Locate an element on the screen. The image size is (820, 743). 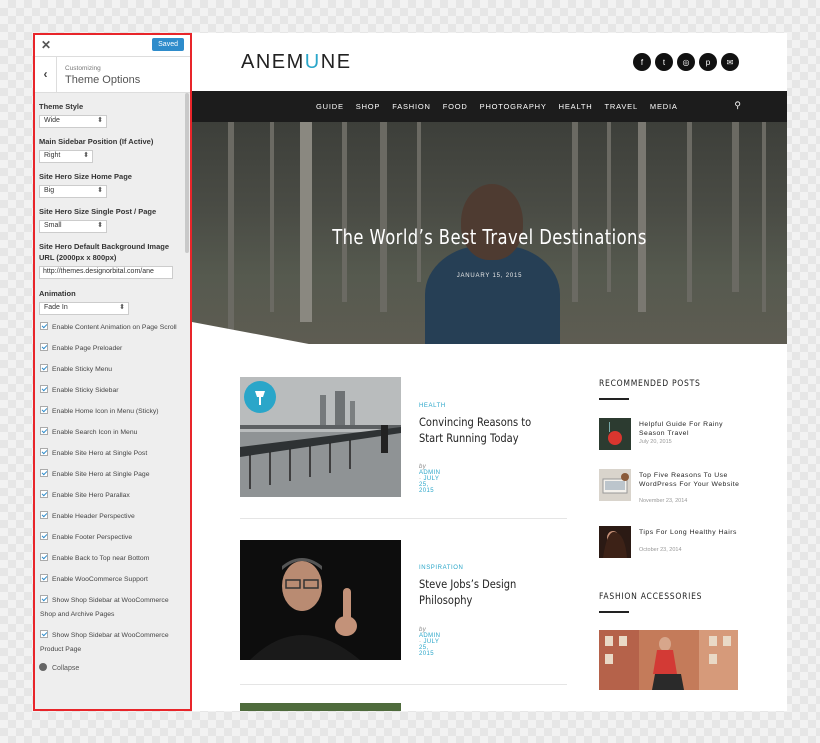
divider is located at coordinates (403, 518).